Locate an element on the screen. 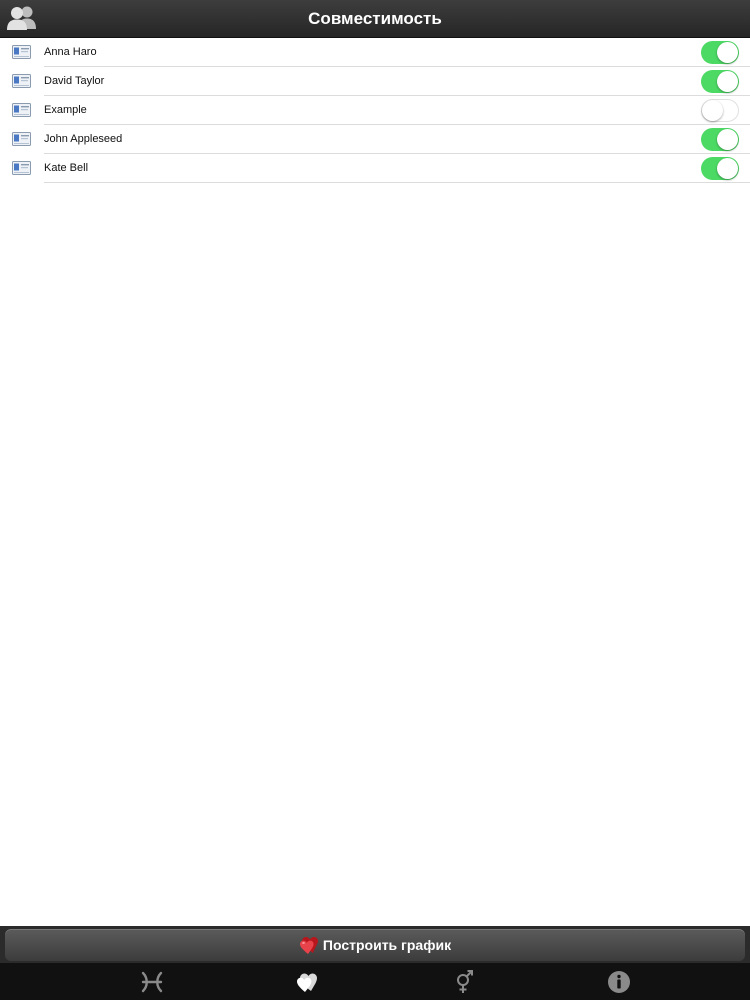 The height and width of the screenshot is (1000, 750). list-item: David Taylor is located at coordinates (375, 81).